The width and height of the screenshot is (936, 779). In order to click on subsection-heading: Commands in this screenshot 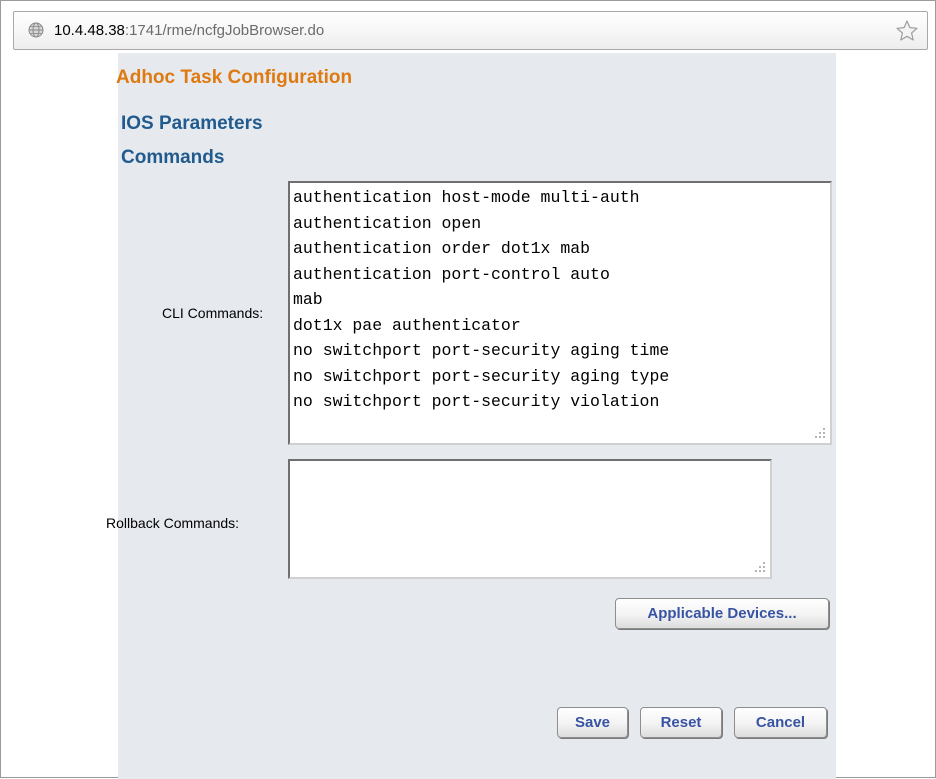, I will do `click(173, 157)`.